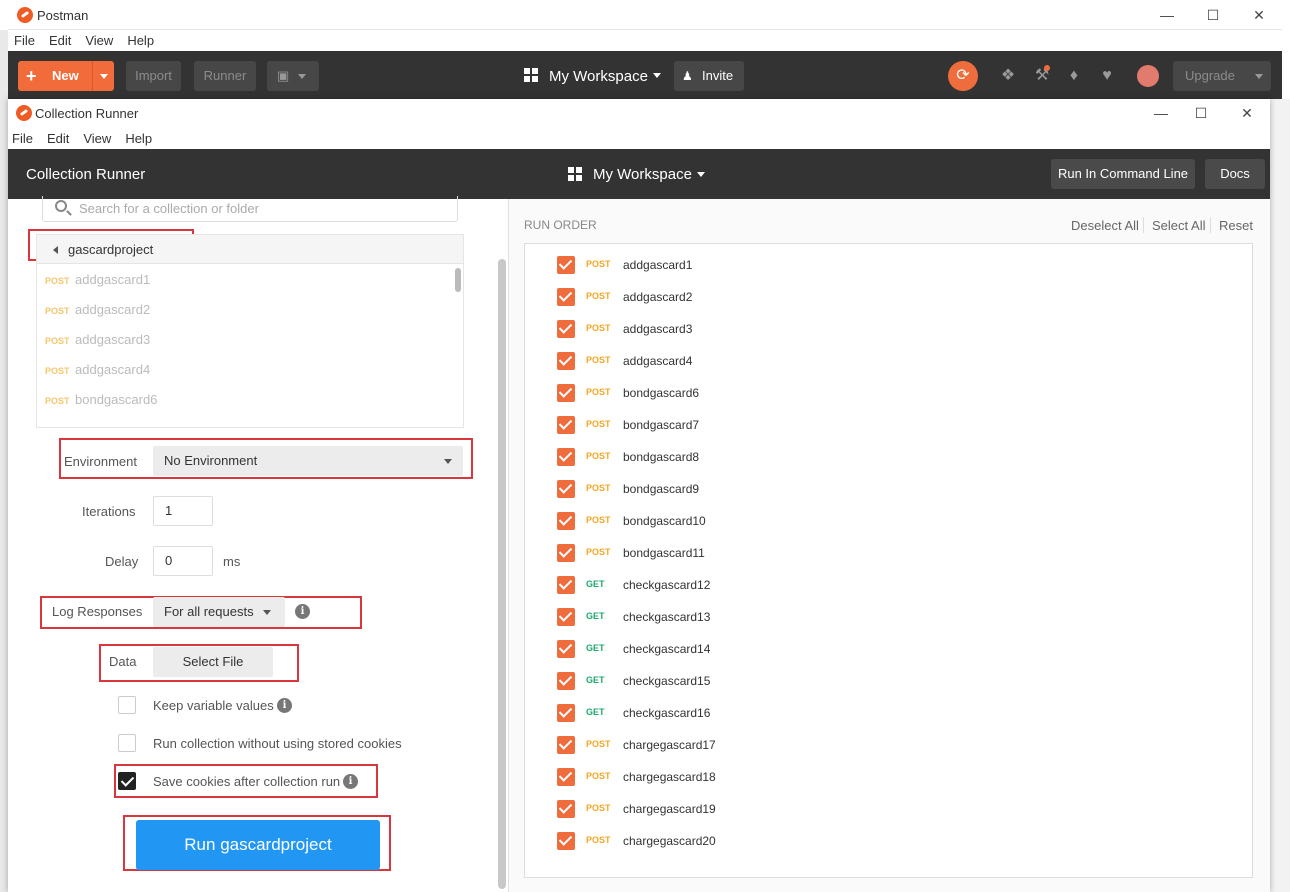 Image resolution: width=1290 pixels, height=892 pixels. I want to click on list-item: POST addgascard4, so click(97, 370).